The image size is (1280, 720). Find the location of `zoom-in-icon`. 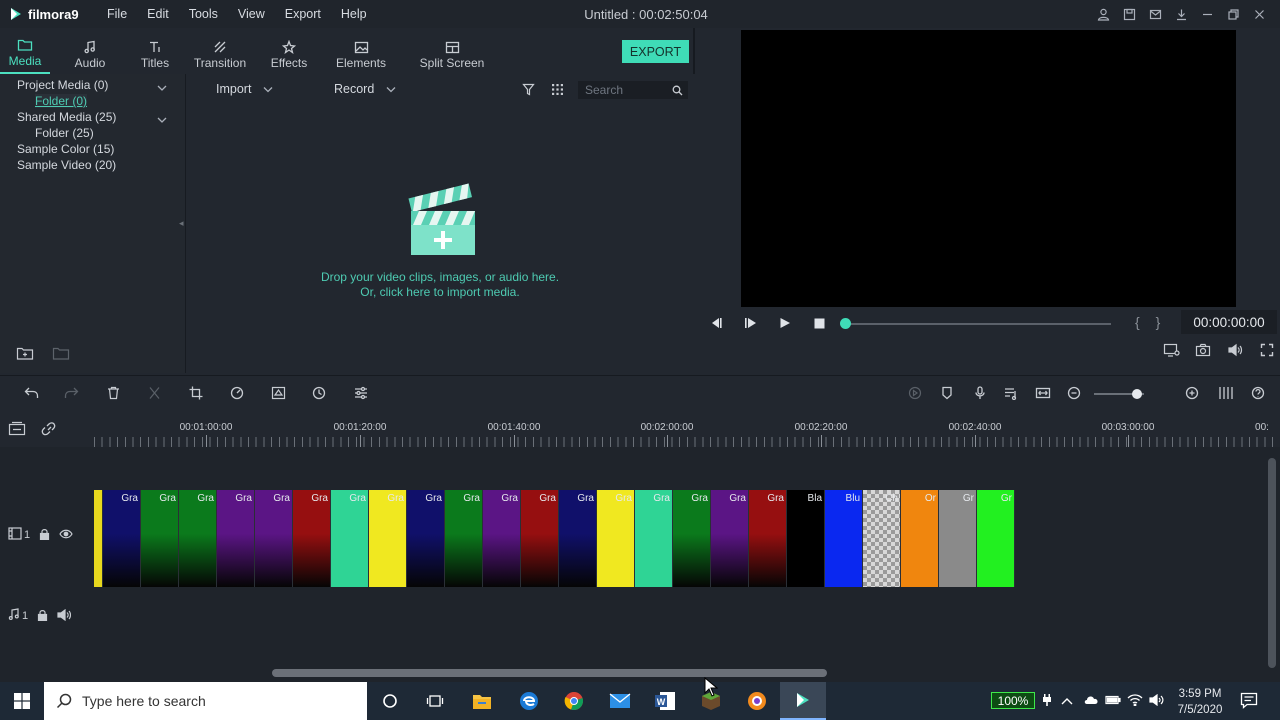

zoom-in-icon is located at coordinates (1192, 394).